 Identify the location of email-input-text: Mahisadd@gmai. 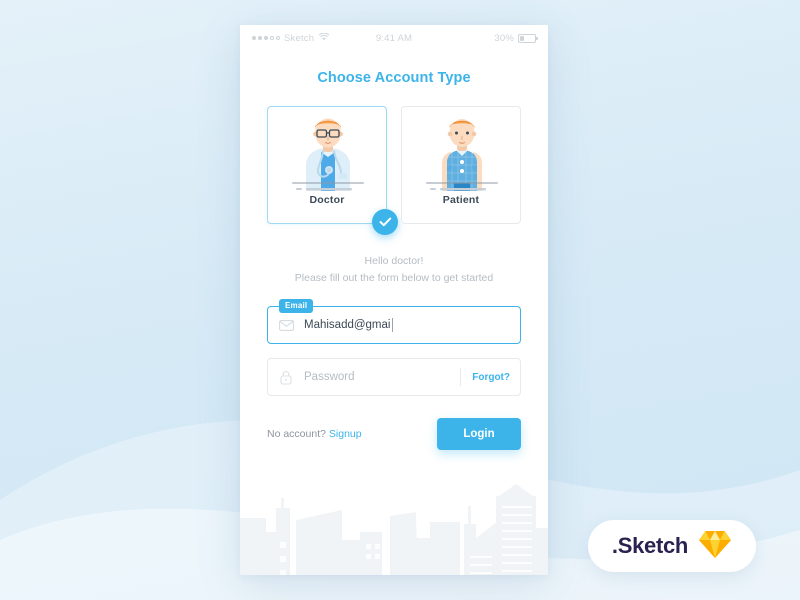
(347, 325).